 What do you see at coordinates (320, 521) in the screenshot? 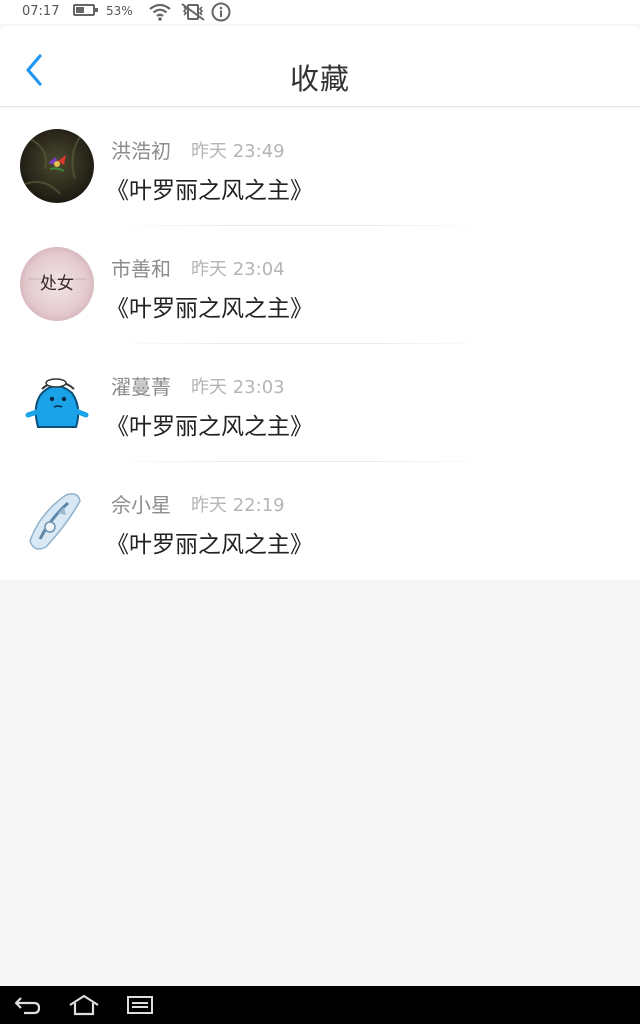
I see `list-item: 佘小星 昨天 22:19 《叶罗丽之风之主》` at bounding box center [320, 521].